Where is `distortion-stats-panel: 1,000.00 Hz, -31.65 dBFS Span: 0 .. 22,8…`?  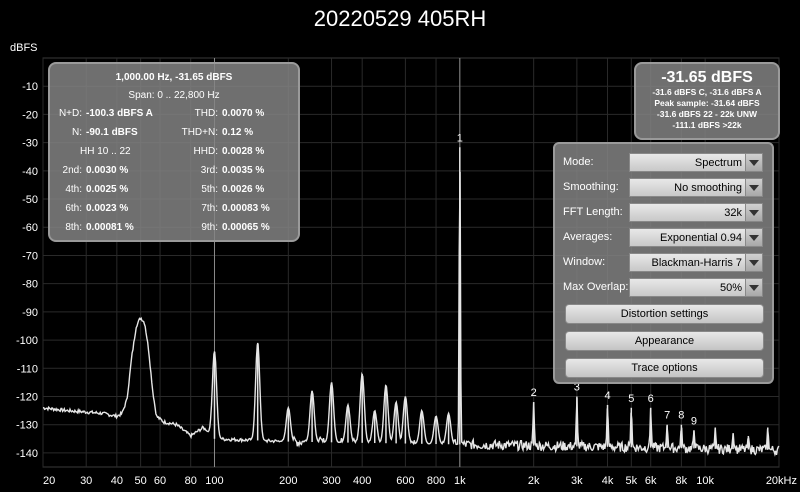 distortion-stats-panel: 1,000.00 Hz, -31.65 dBFS Span: 0 .. 22,8… is located at coordinates (174, 152).